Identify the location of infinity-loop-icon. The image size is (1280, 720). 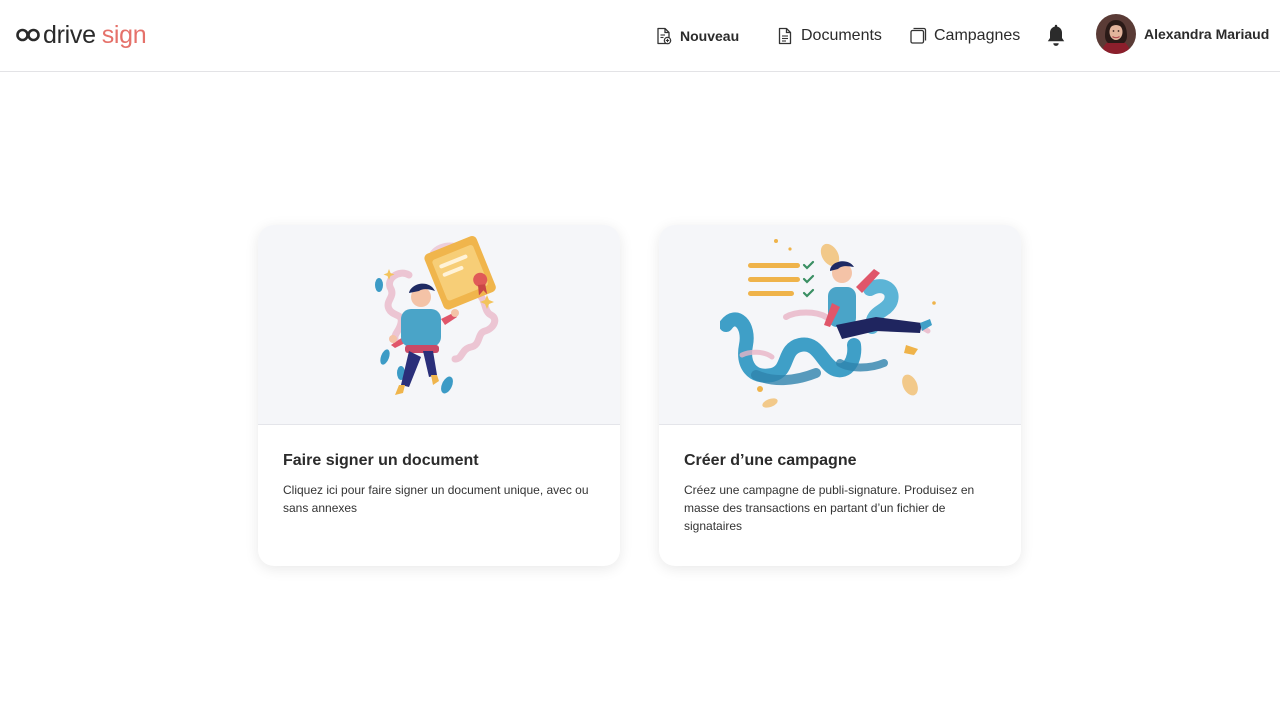
(28, 35).